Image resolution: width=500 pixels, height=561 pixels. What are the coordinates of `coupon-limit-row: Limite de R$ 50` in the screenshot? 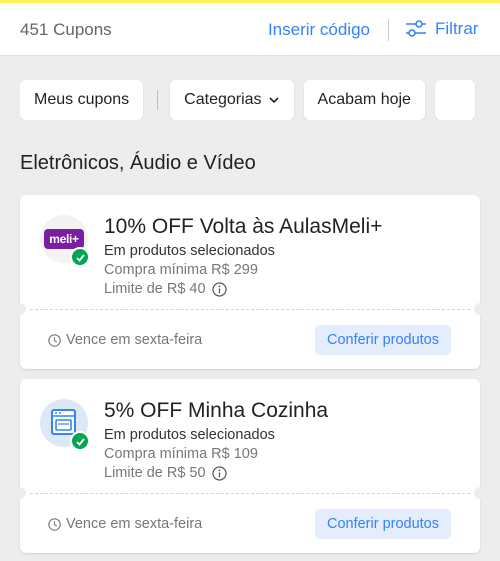 It's located at (165, 473).